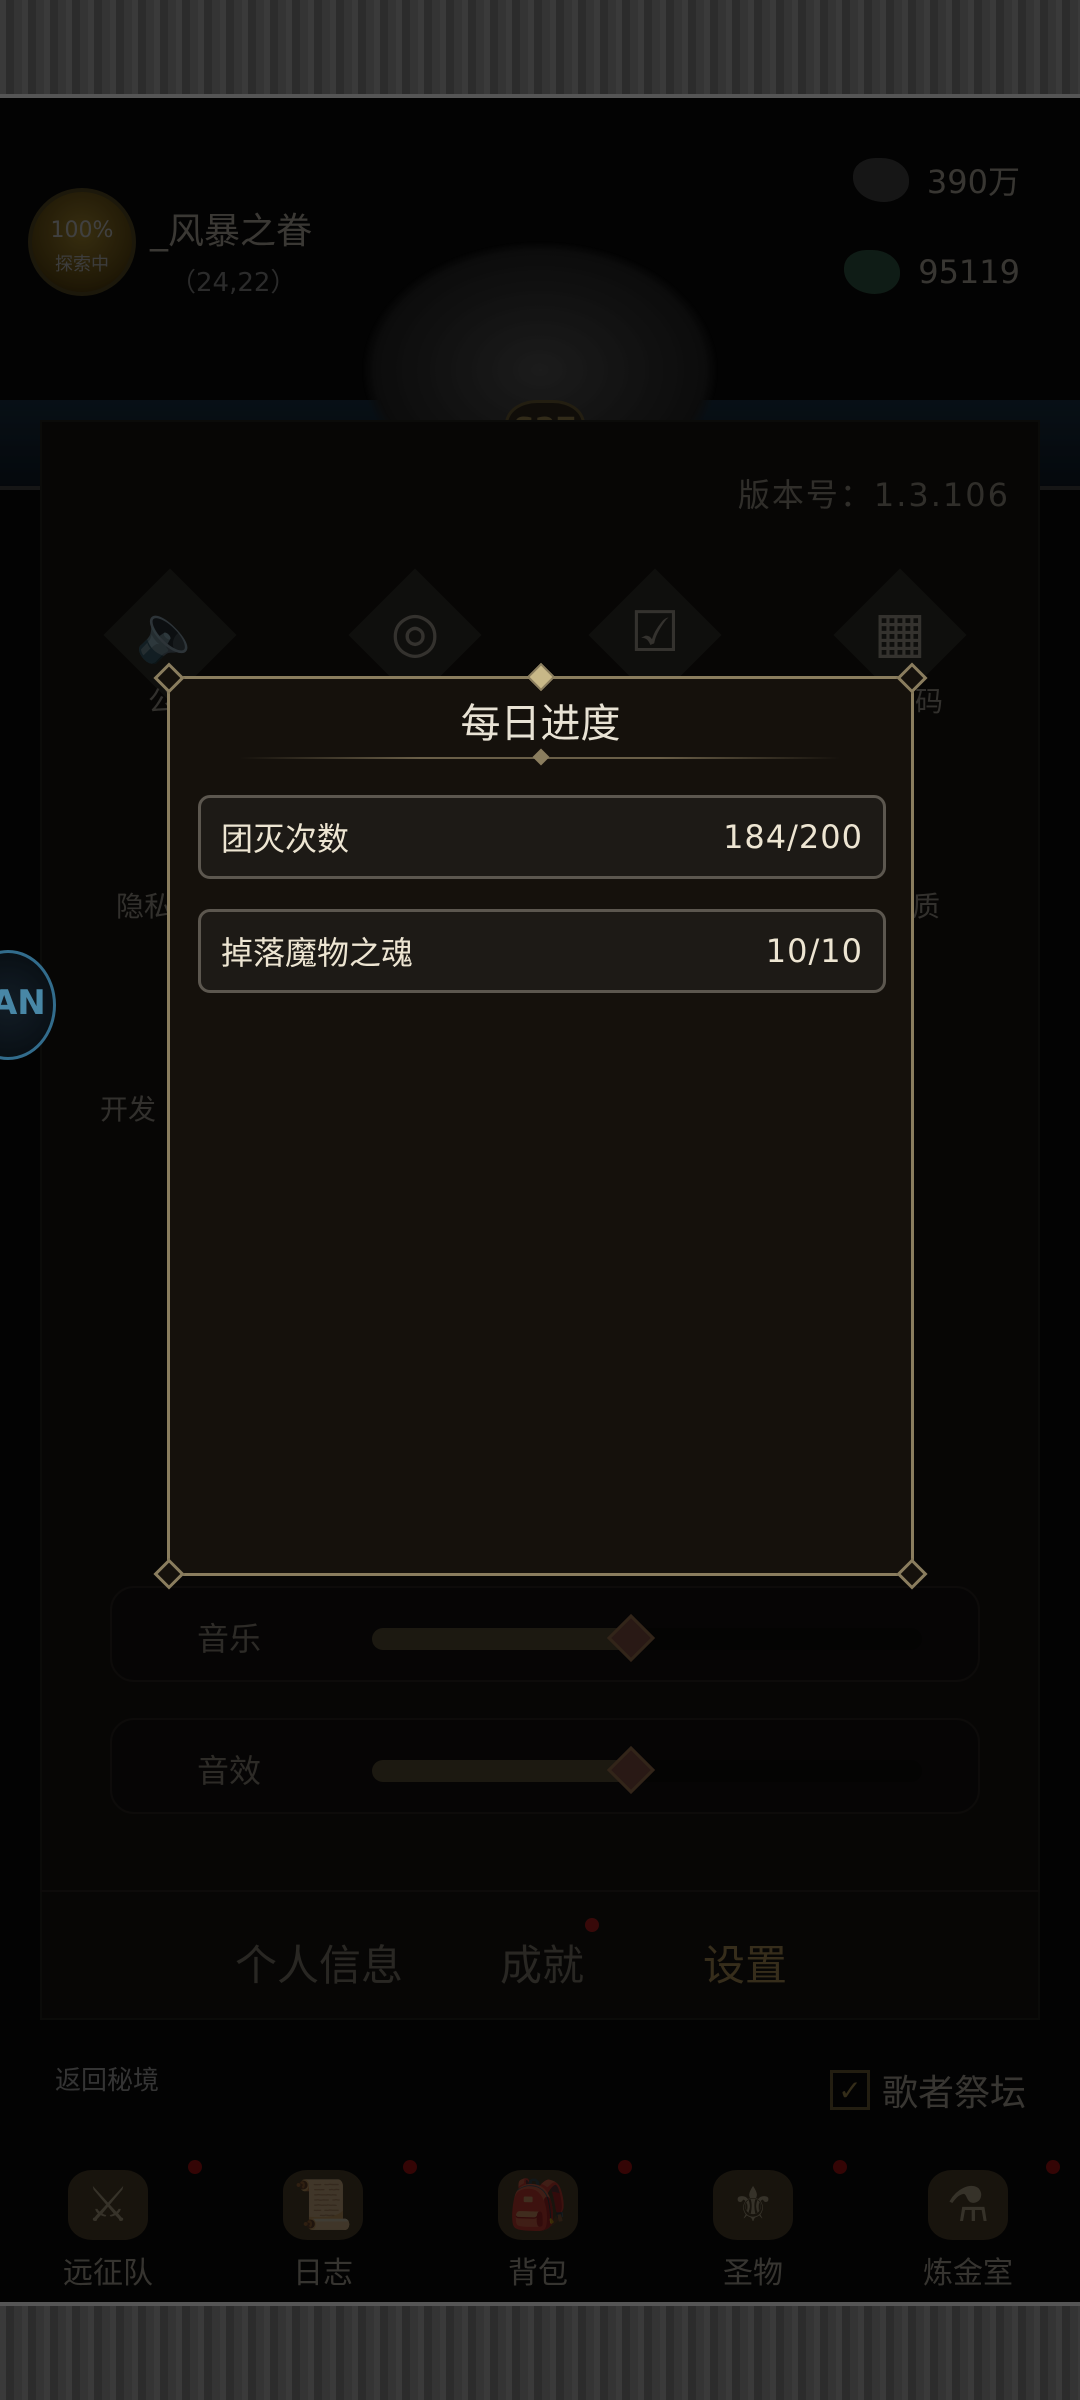 This screenshot has width=1080, height=2400. What do you see at coordinates (542, 837) in the screenshot?
I see `progress-row-wipes: 团灭次数 184/200` at bounding box center [542, 837].